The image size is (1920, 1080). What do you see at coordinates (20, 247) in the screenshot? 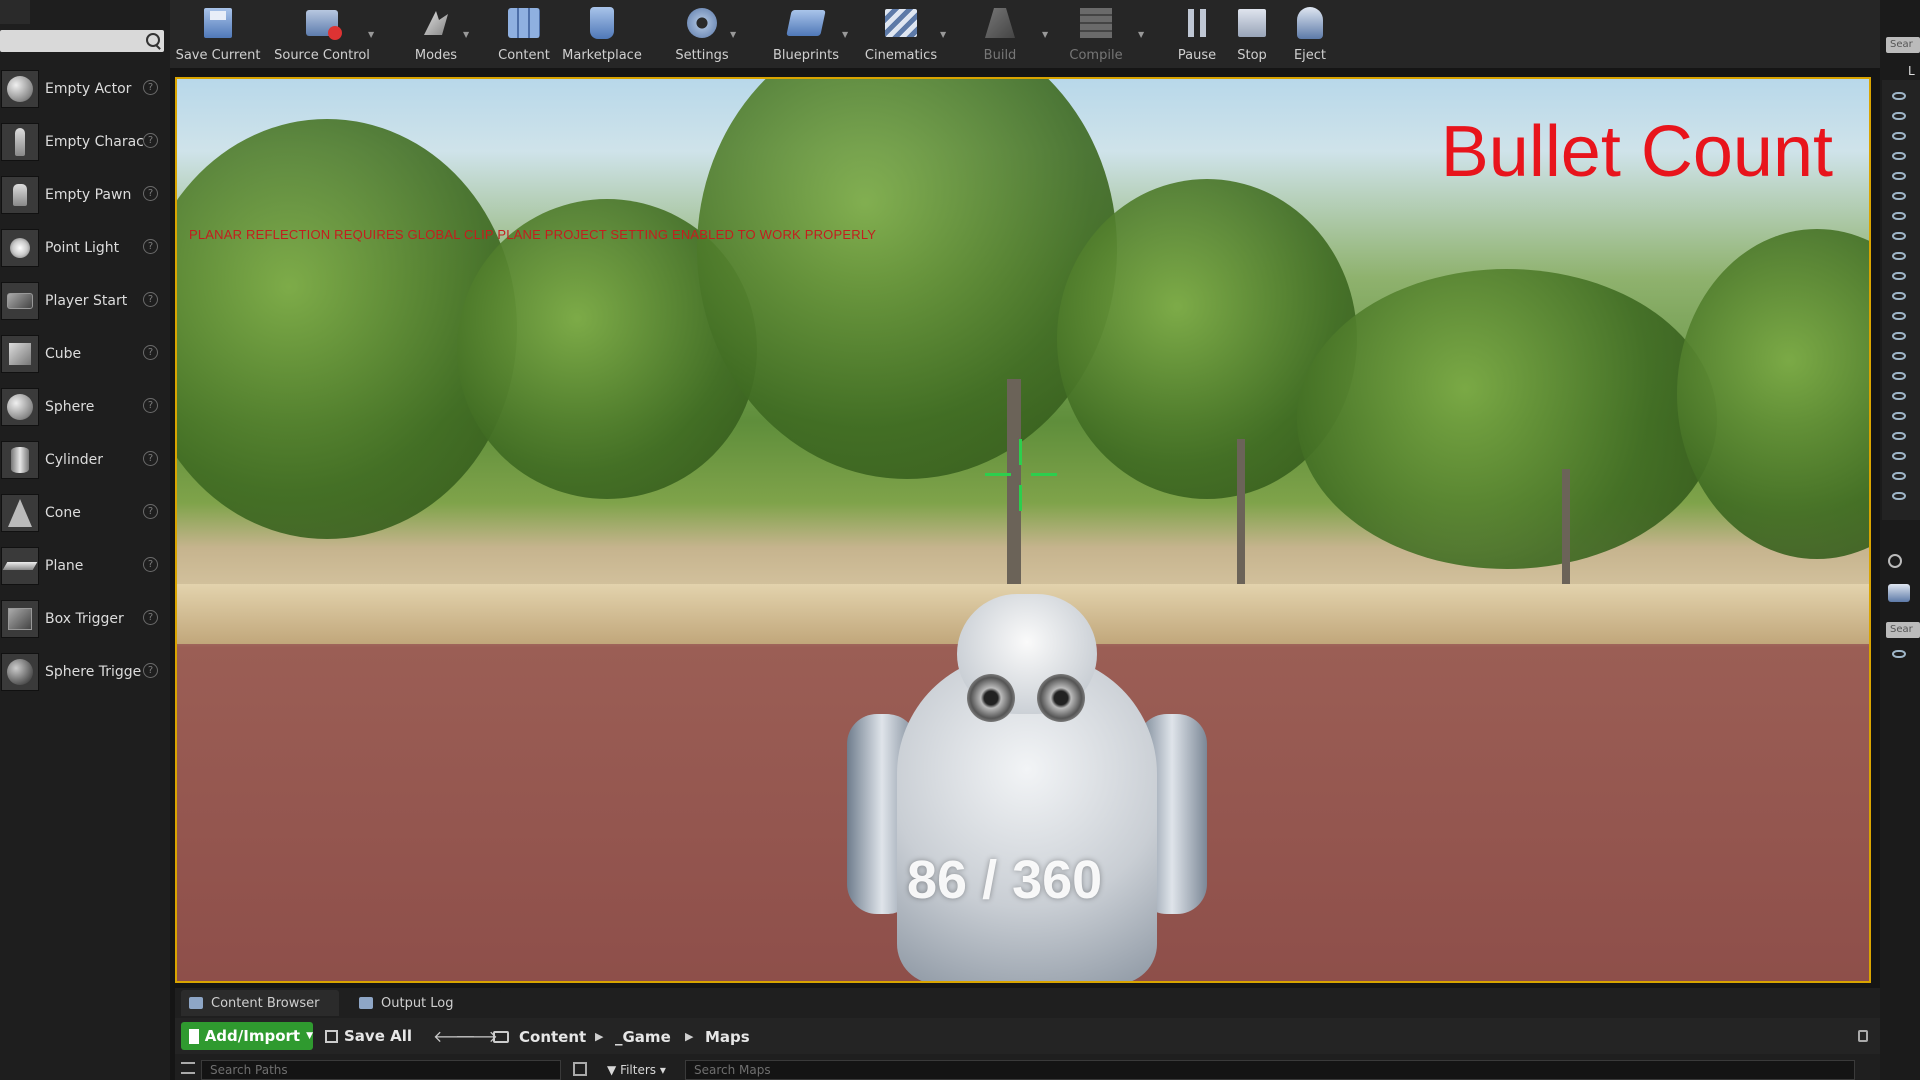
I see `point-light-icon` at bounding box center [20, 247].